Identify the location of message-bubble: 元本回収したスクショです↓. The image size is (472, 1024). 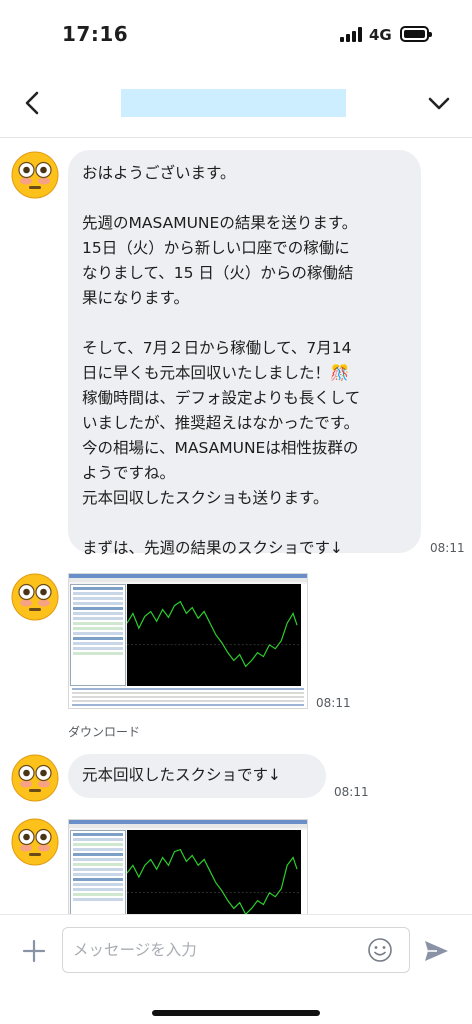
(197, 776).